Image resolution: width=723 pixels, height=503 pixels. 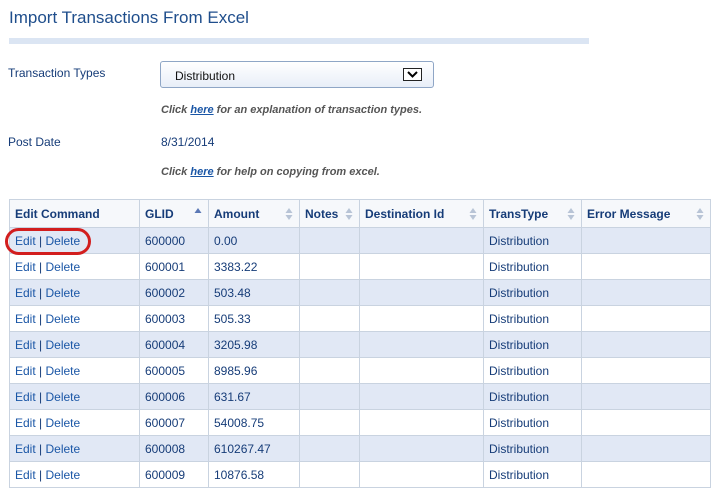 What do you see at coordinates (57, 73) in the screenshot?
I see `transaction-types-label: Transaction Types` at bounding box center [57, 73].